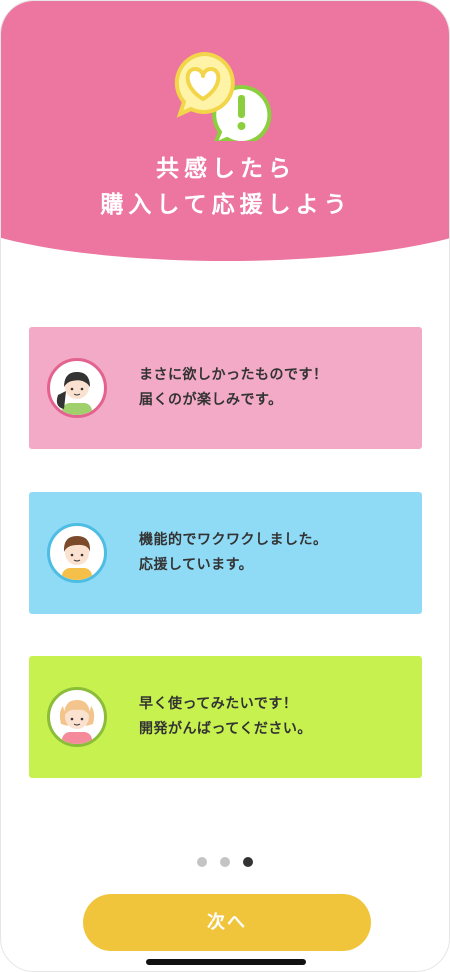  Describe the element at coordinates (233, 388) in the screenshot. I see `testimonial-text: まさに欲しかったものです！ 届くのが楽しみです。` at that location.